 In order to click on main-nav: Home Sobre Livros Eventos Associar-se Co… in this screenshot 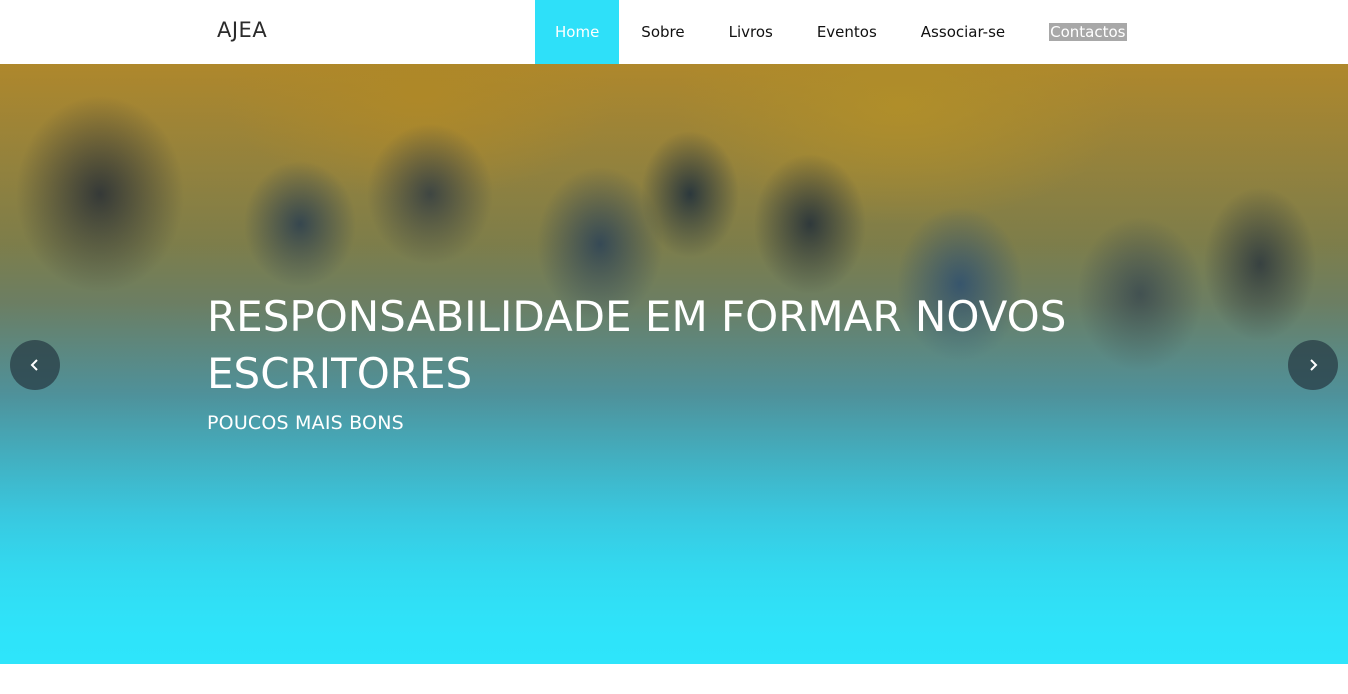, I will do `click(842, 32)`.